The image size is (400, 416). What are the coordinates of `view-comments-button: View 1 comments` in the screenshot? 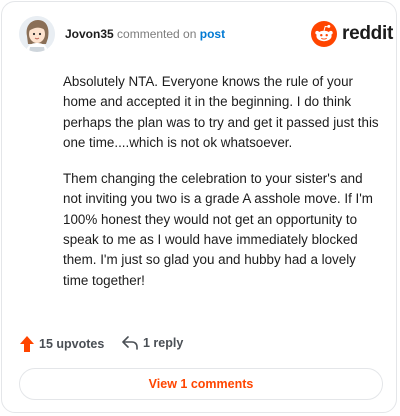 It's located at (201, 384).